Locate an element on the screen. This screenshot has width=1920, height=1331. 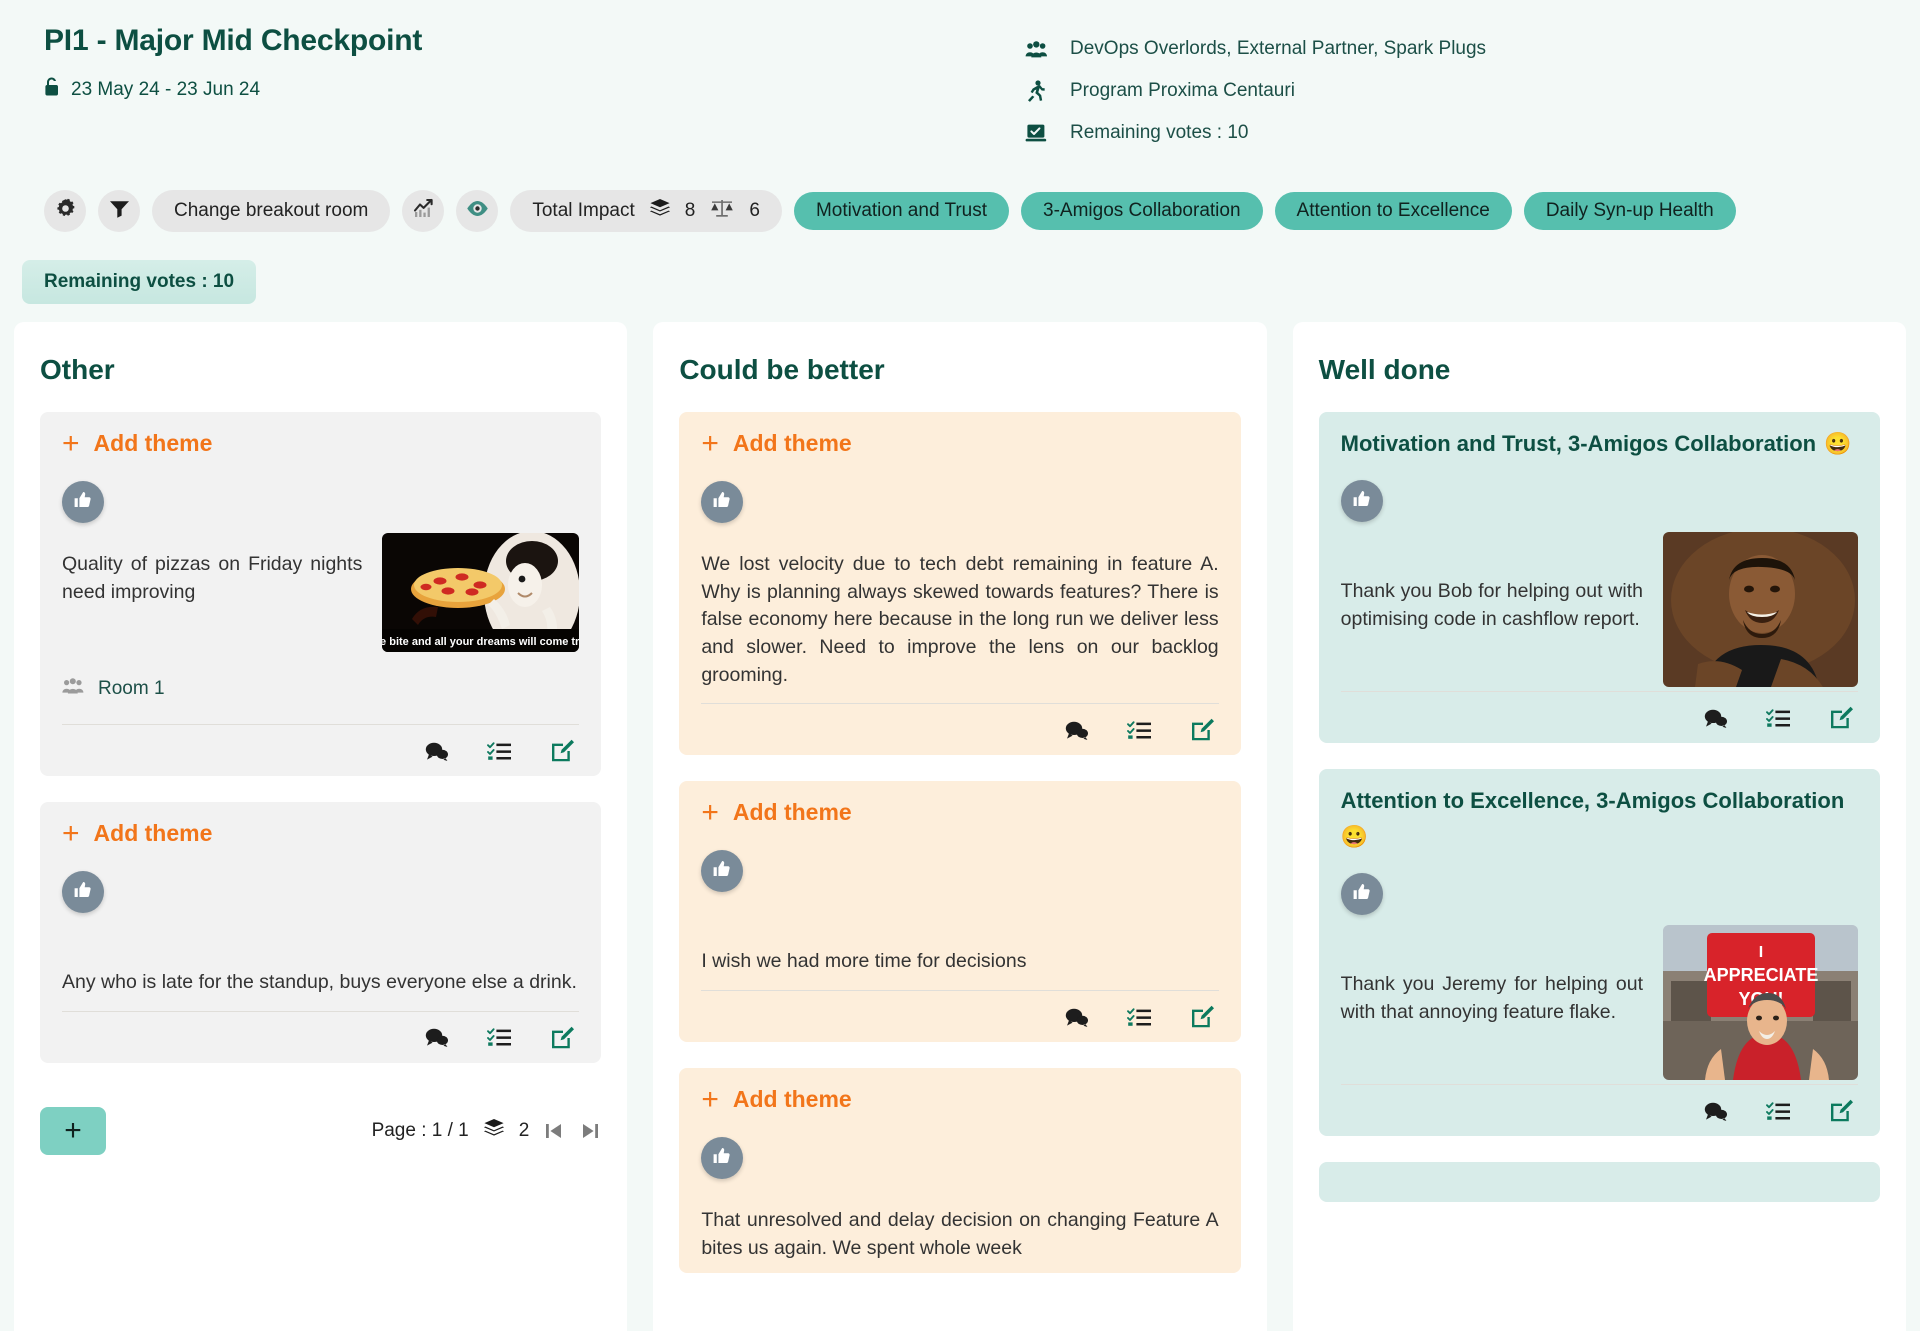
smiley-emoji-icon: 😀 is located at coordinates (1838, 443).